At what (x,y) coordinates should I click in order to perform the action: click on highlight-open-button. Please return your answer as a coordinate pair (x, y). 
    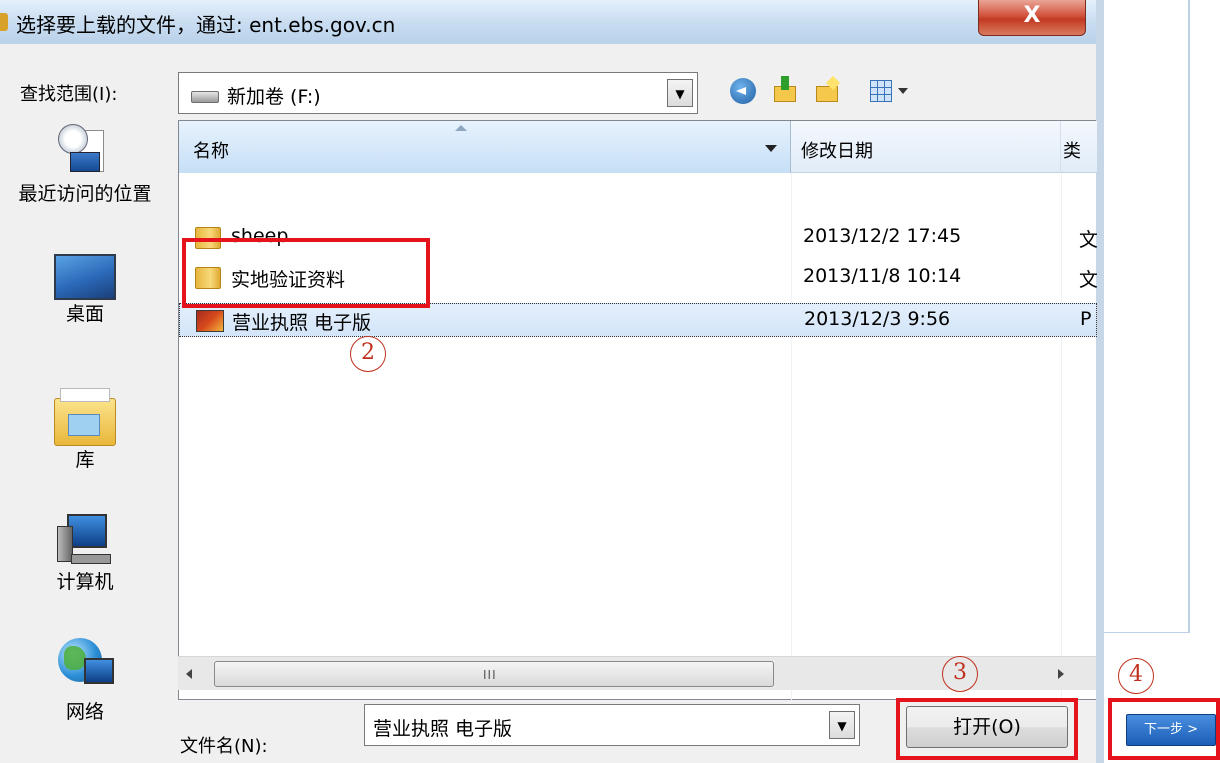
    Looking at the image, I should click on (987, 729).